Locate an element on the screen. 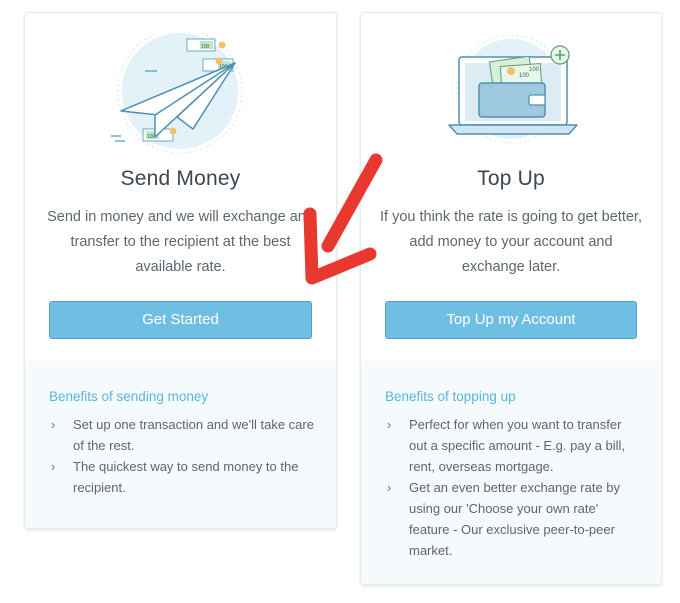 The width and height of the screenshot is (680, 603). top-up-title: Top Up is located at coordinates (511, 178).